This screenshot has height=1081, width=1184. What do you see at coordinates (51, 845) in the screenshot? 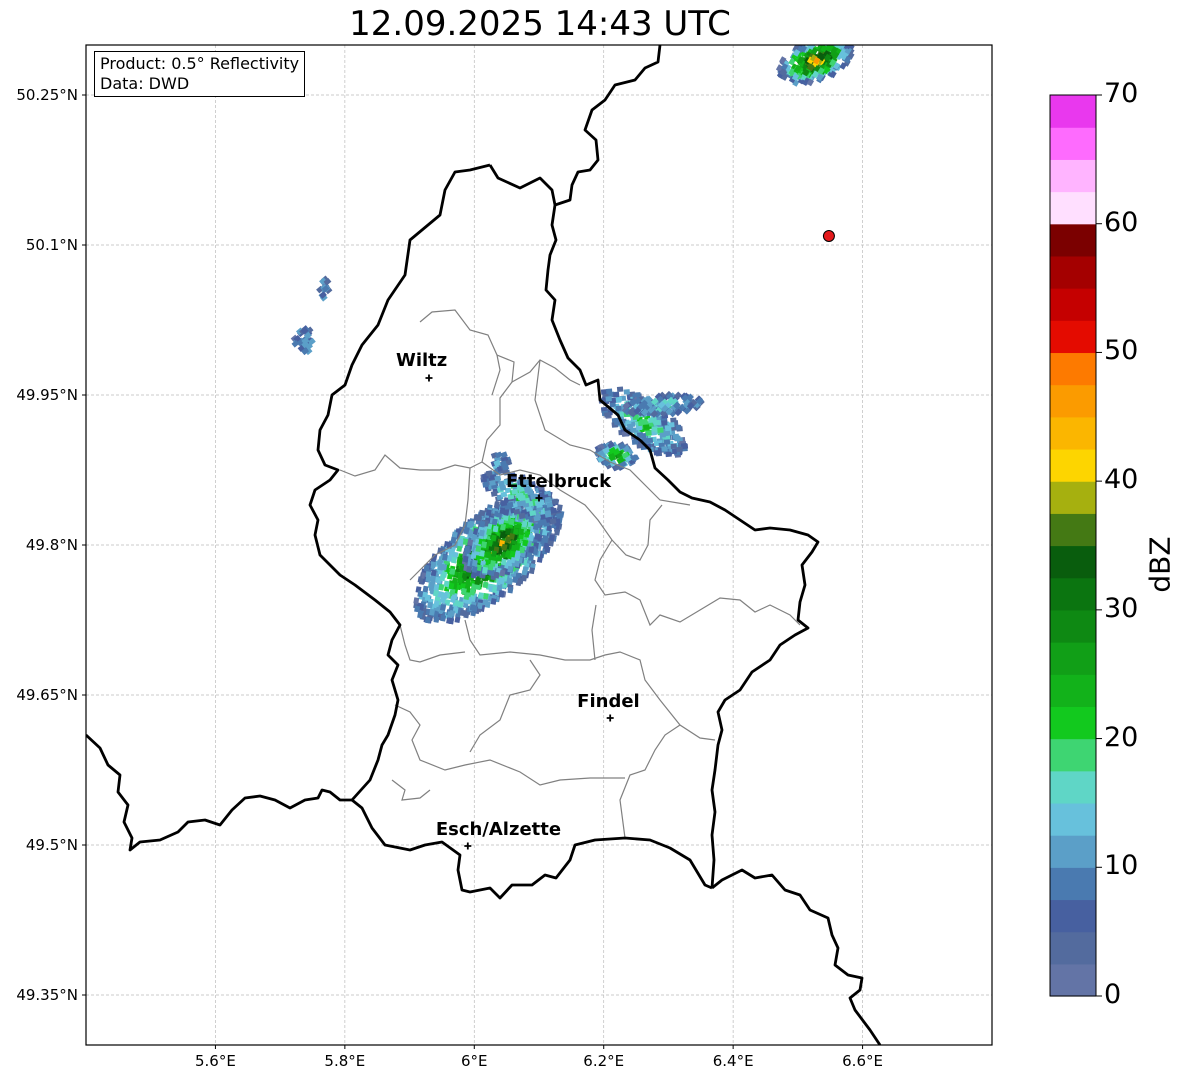
I see `lat-tick-label: 49.5°N` at bounding box center [51, 845].